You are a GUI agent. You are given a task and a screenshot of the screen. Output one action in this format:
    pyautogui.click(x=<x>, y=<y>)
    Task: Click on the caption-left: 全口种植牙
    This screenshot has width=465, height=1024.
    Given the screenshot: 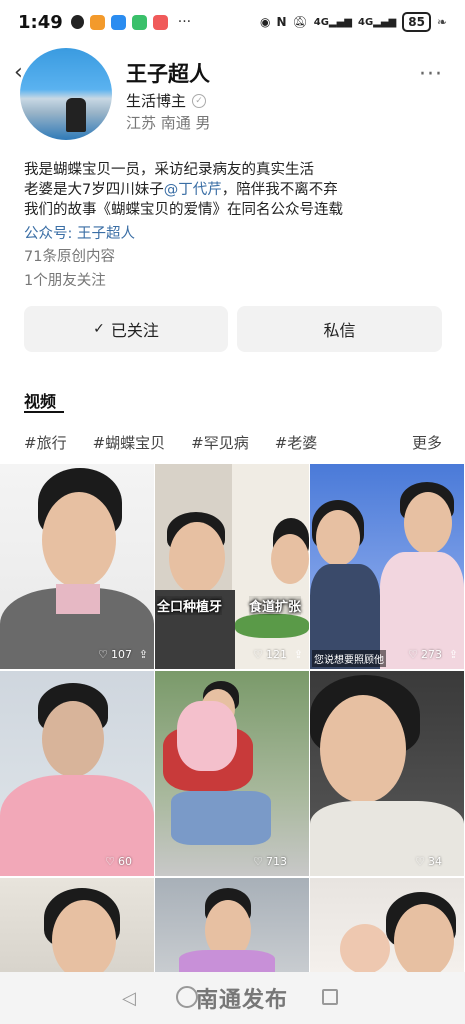 What is the action you would take?
    pyautogui.click(x=190, y=605)
    